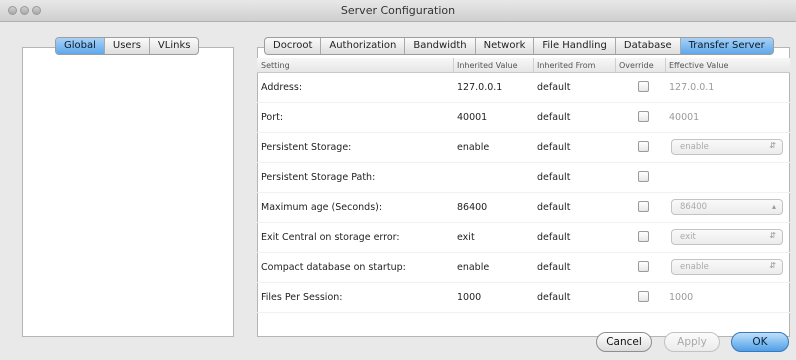  I want to click on tab-file-handling: File Handling, so click(575, 46).